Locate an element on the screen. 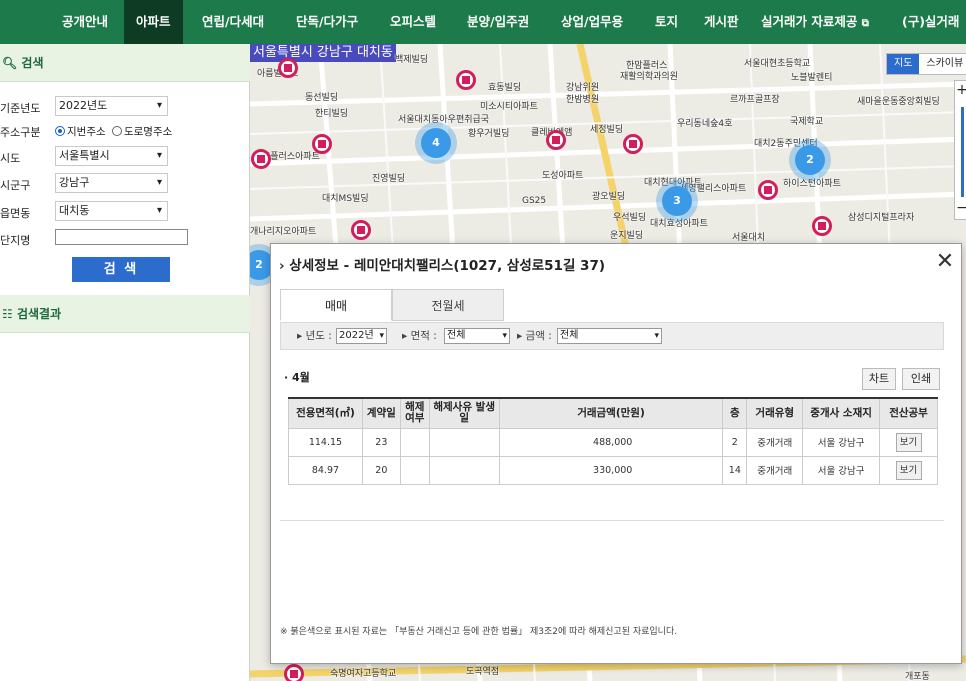 The width and height of the screenshot is (966, 681). map-label: 진영빌딩 is located at coordinates (389, 179).